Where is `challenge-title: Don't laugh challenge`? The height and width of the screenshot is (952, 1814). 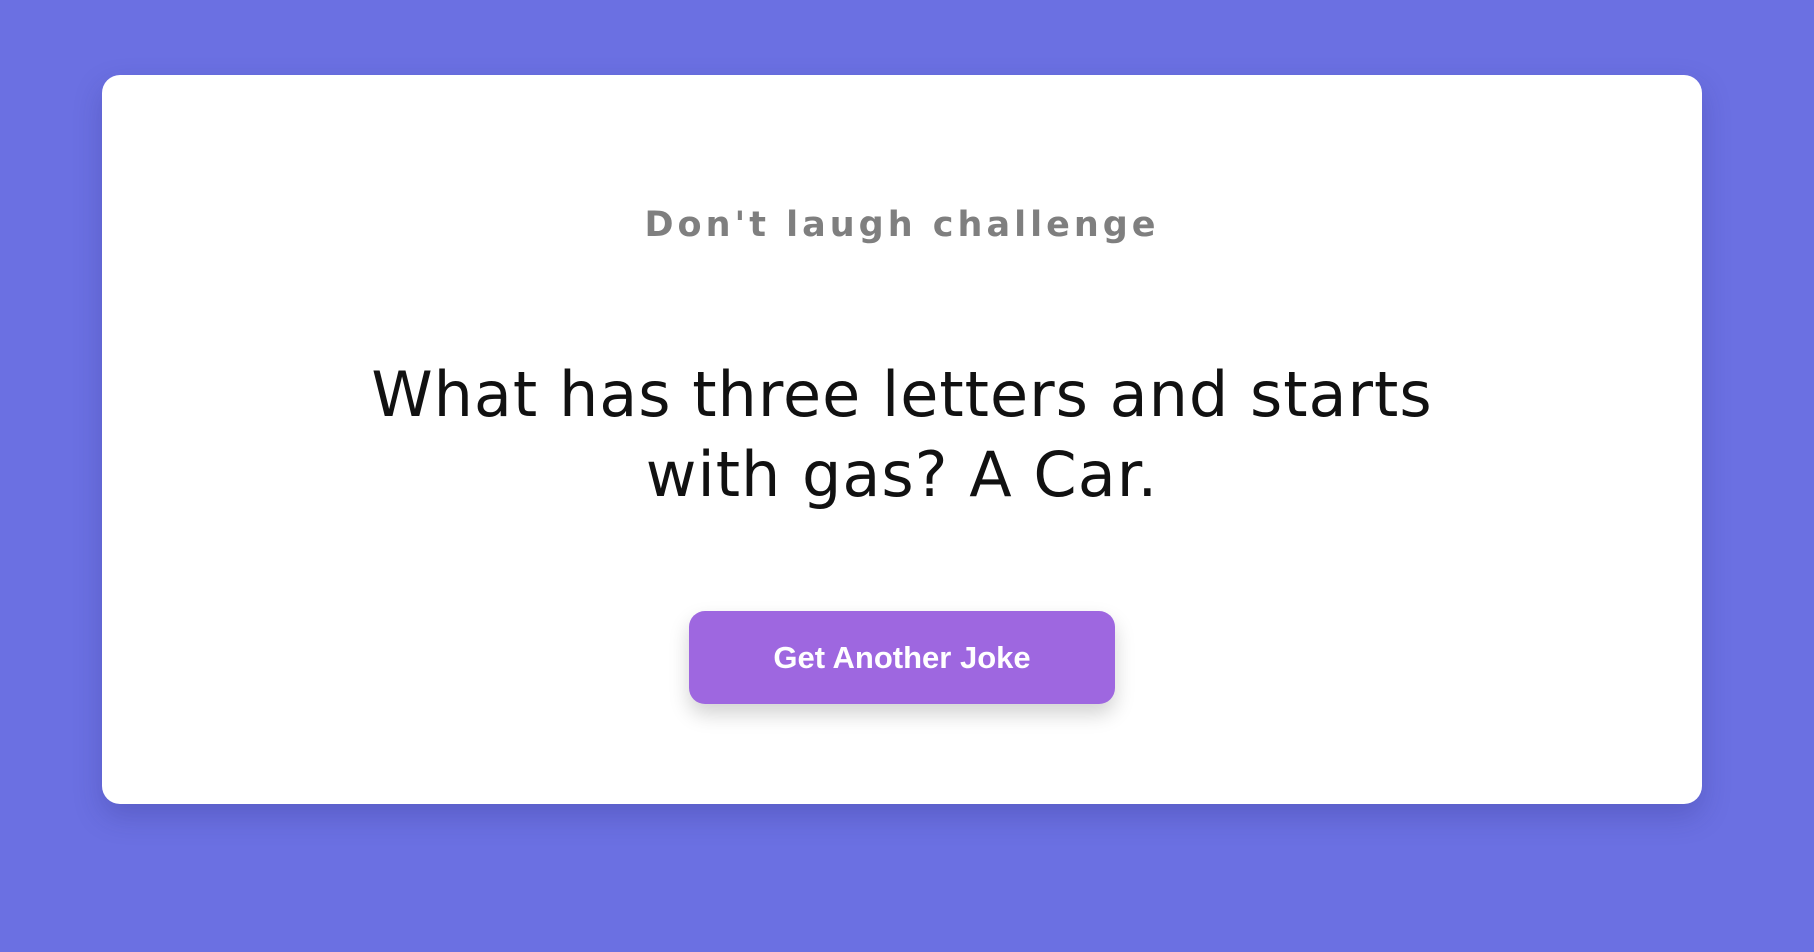 challenge-title: Don't laugh challenge is located at coordinates (902, 225).